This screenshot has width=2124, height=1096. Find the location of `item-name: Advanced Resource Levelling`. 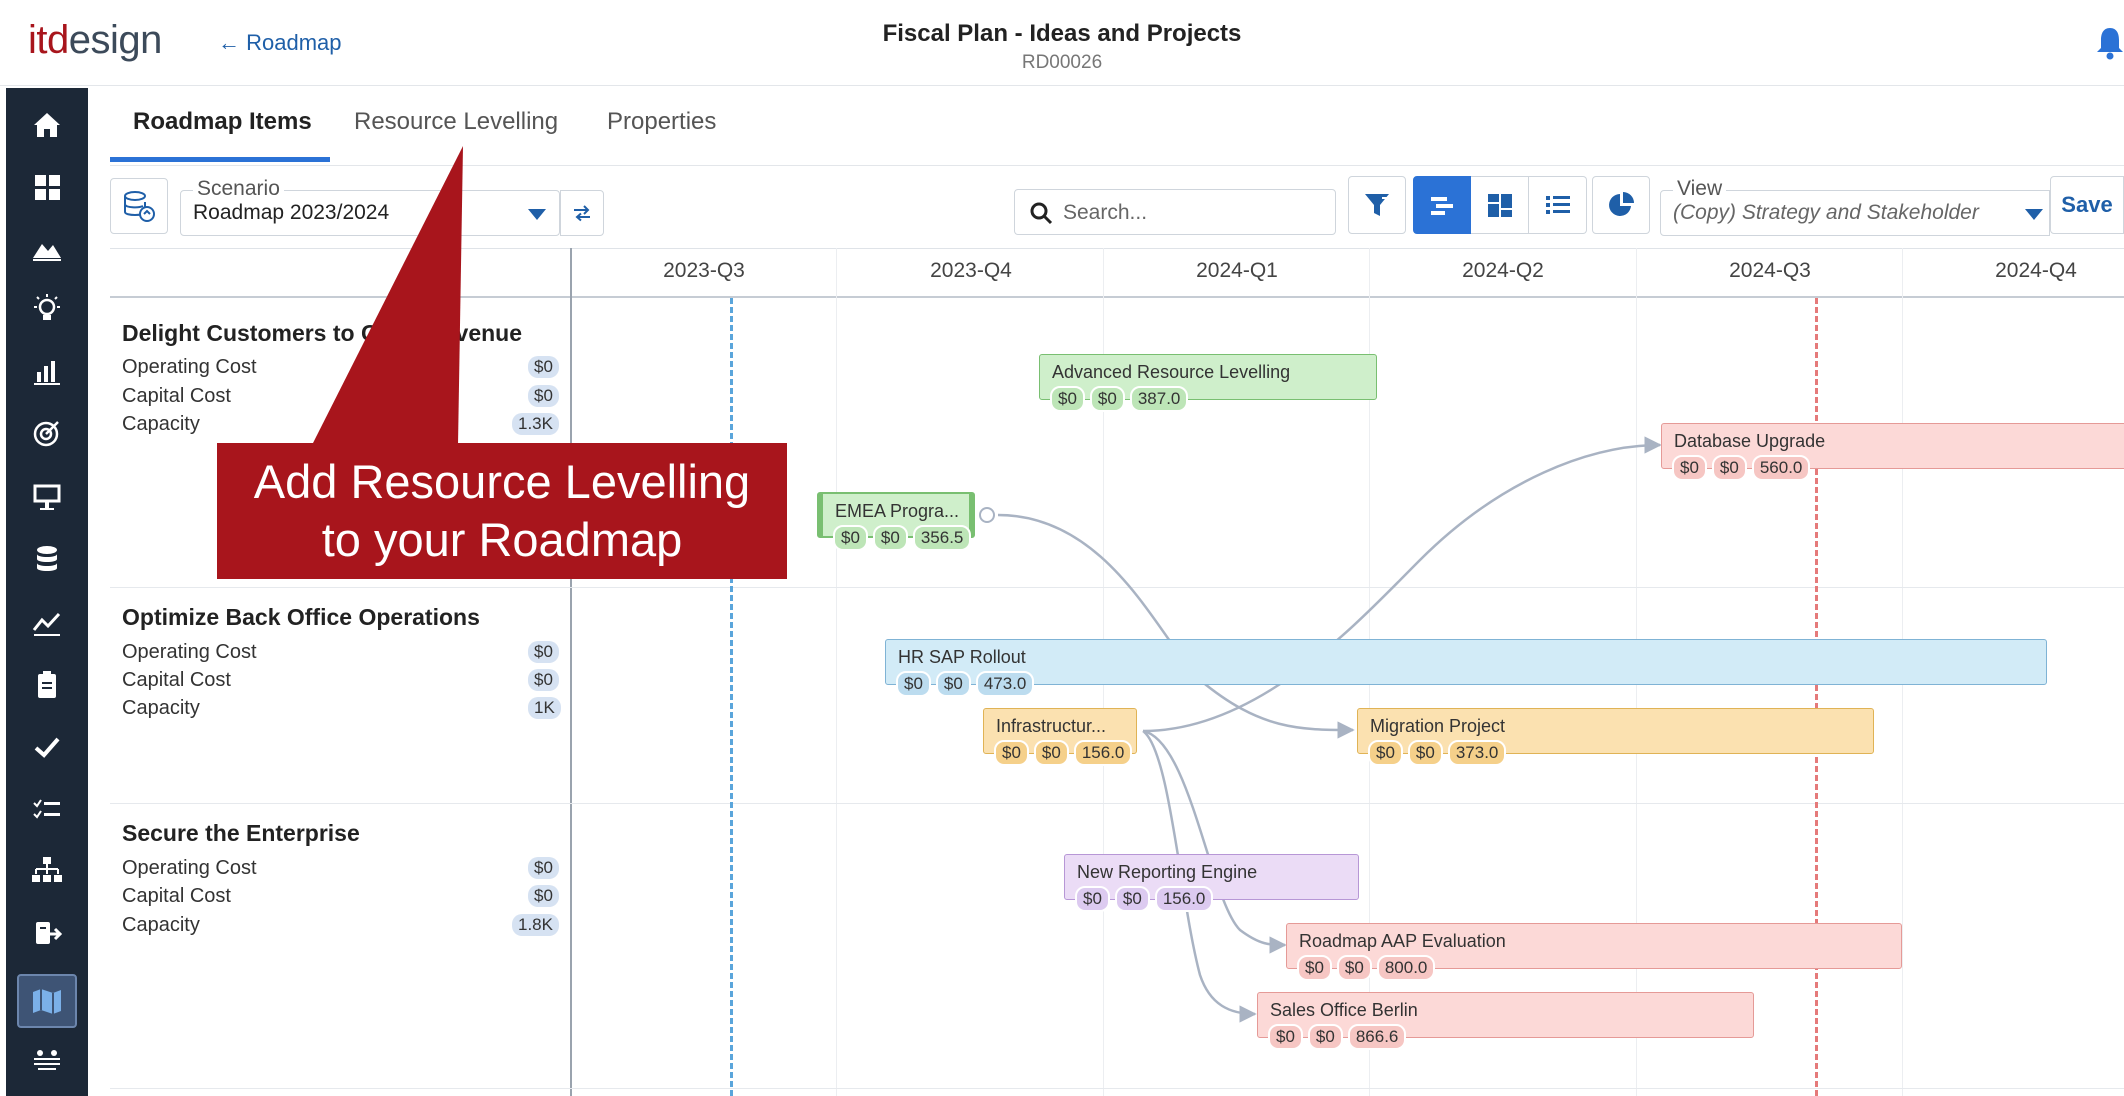

item-name: Advanced Resource Levelling is located at coordinates (1171, 372).